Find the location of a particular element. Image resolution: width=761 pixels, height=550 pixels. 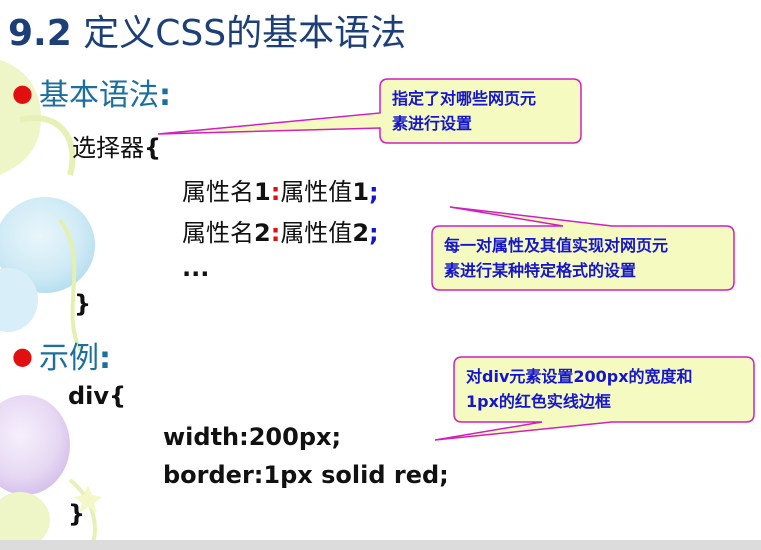

example-width-line: width:200px; is located at coordinates (252, 437).